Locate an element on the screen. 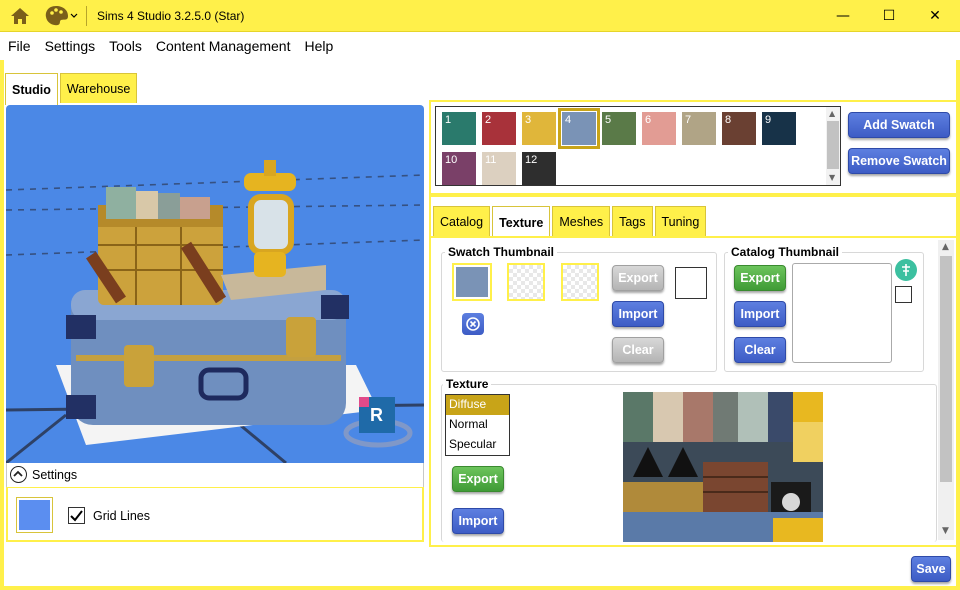 The image size is (960, 590). catalog-export-button: Export is located at coordinates (760, 278).